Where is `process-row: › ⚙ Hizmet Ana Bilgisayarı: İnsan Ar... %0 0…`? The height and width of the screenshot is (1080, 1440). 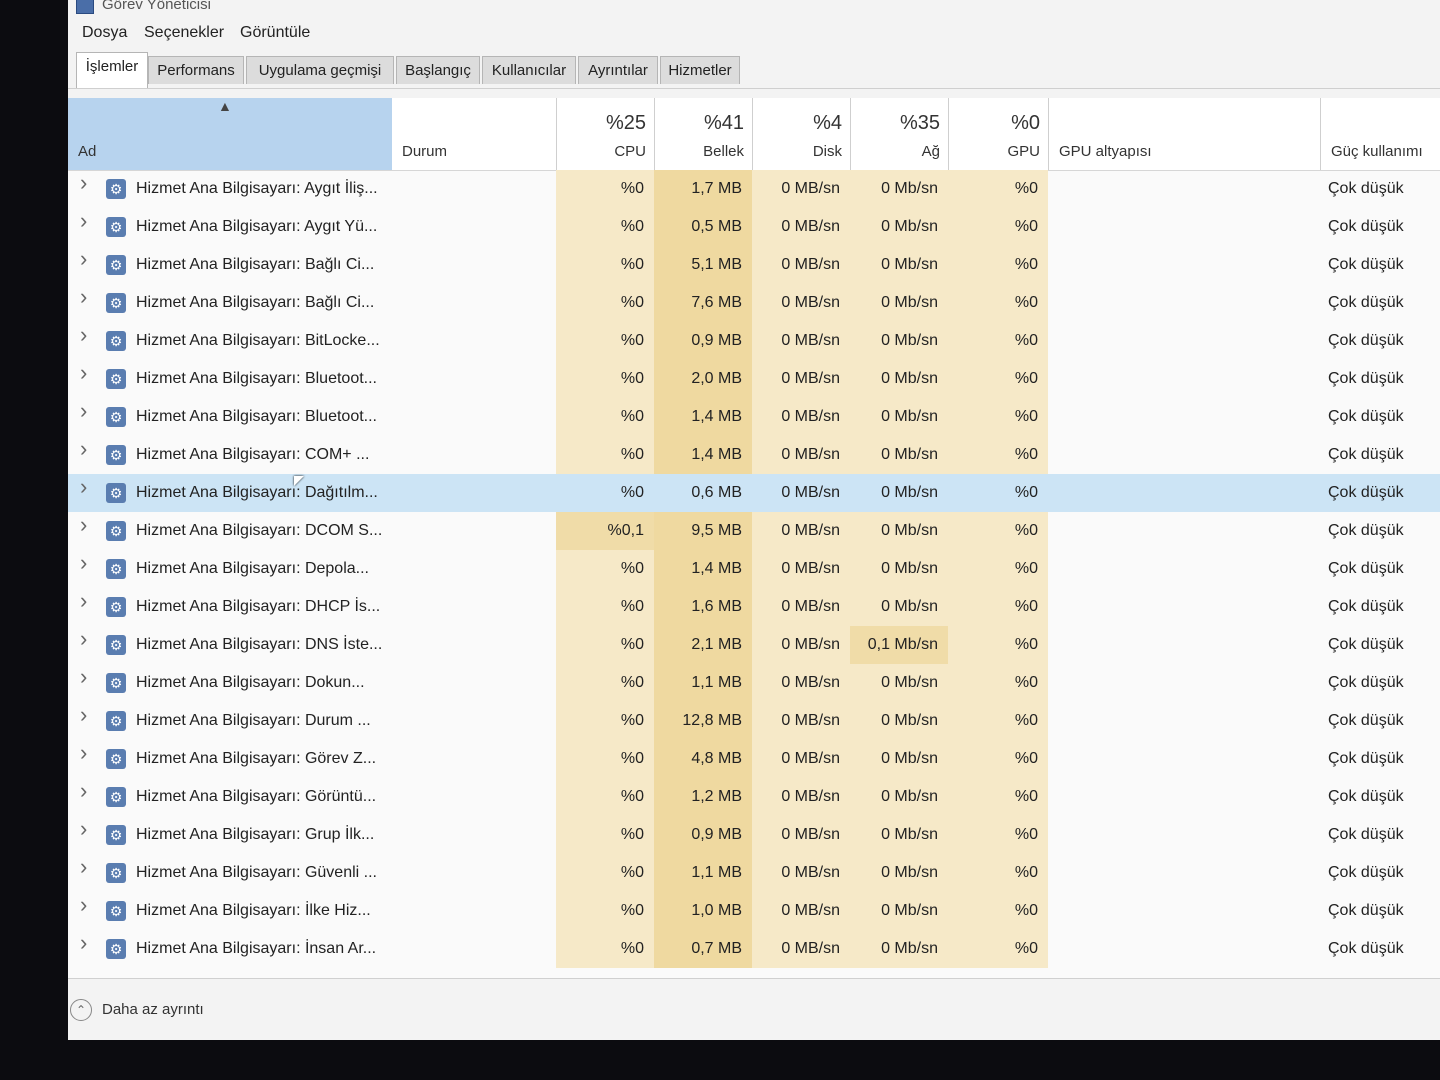 process-row: › ⚙ Hizmet Ana Bilgisayarı: İnsan Ar... %0 0… is located at coordinates (754, 949).